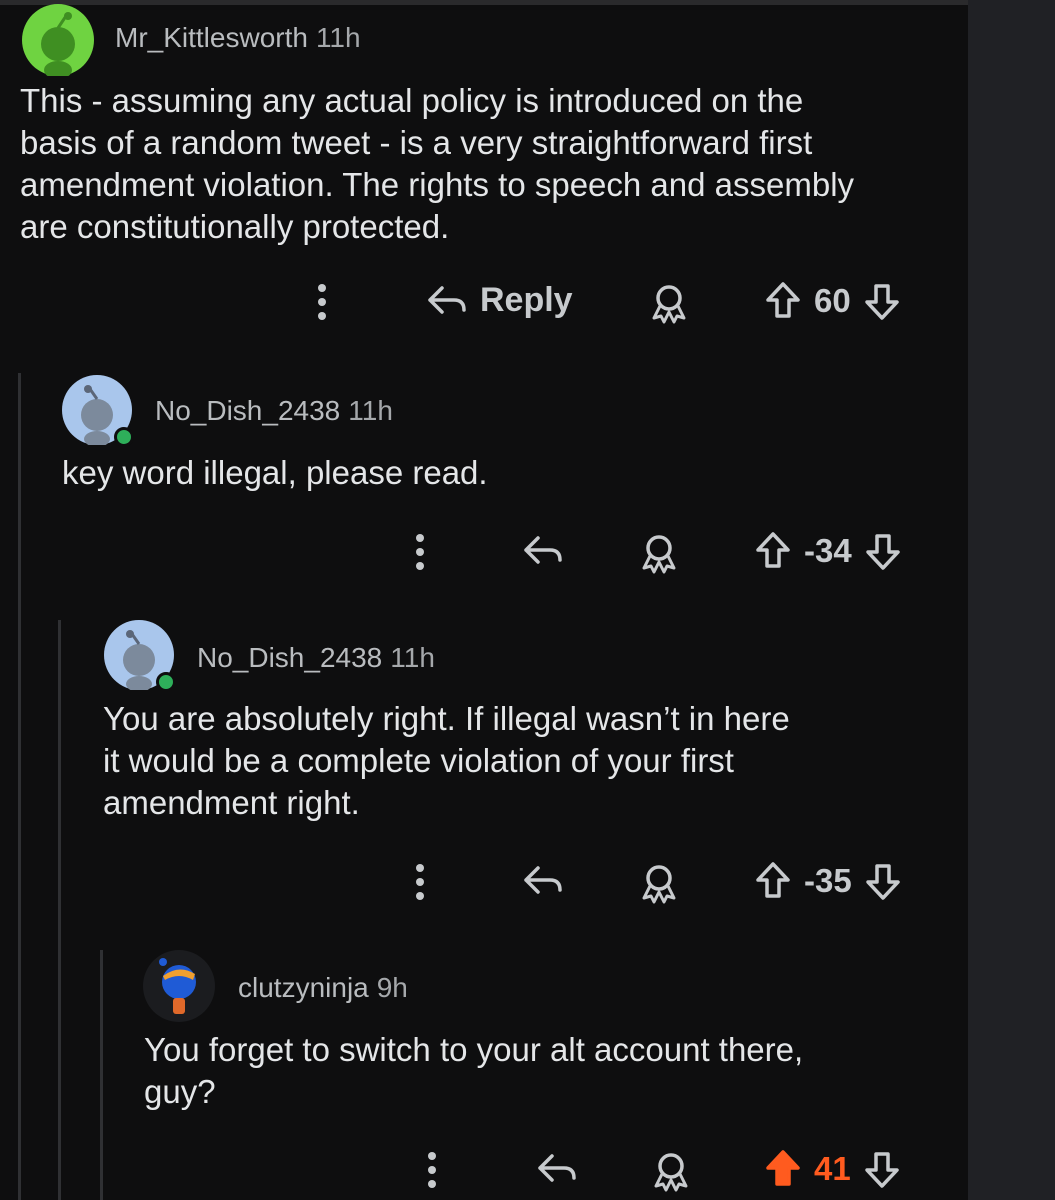  I want to click on comment-meta: clutzyninja 9h, so click(323, 988).